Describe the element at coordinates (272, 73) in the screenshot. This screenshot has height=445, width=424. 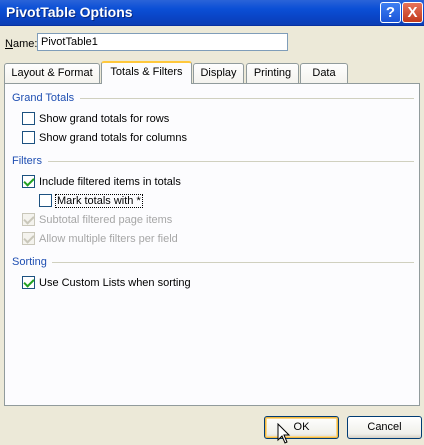
I see `tab-printing: Printing` at that location.